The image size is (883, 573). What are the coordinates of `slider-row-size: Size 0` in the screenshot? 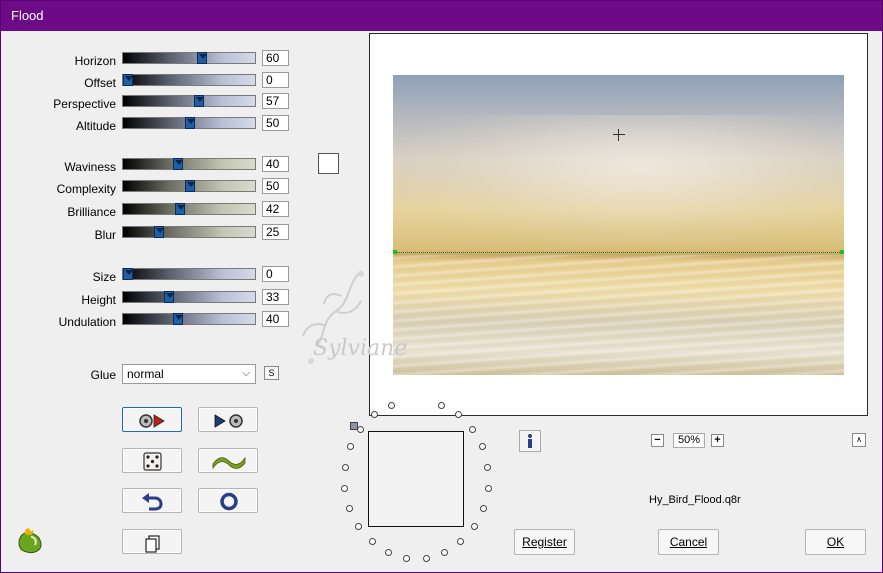 It's located at (151, 276).